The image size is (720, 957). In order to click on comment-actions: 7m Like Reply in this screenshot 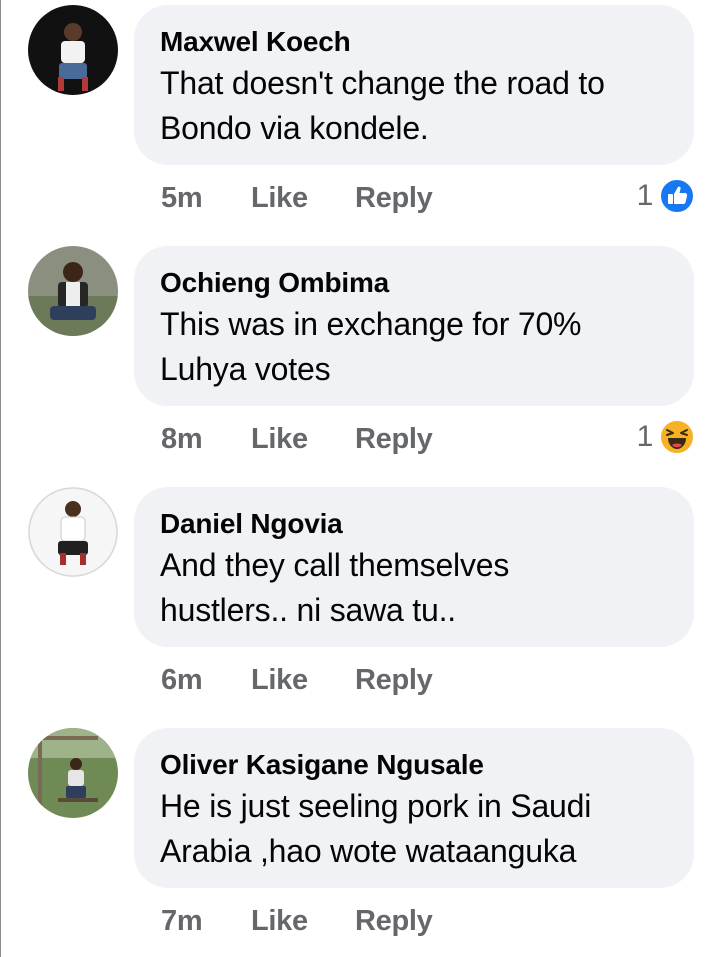, I will do `click(431, 925)`.